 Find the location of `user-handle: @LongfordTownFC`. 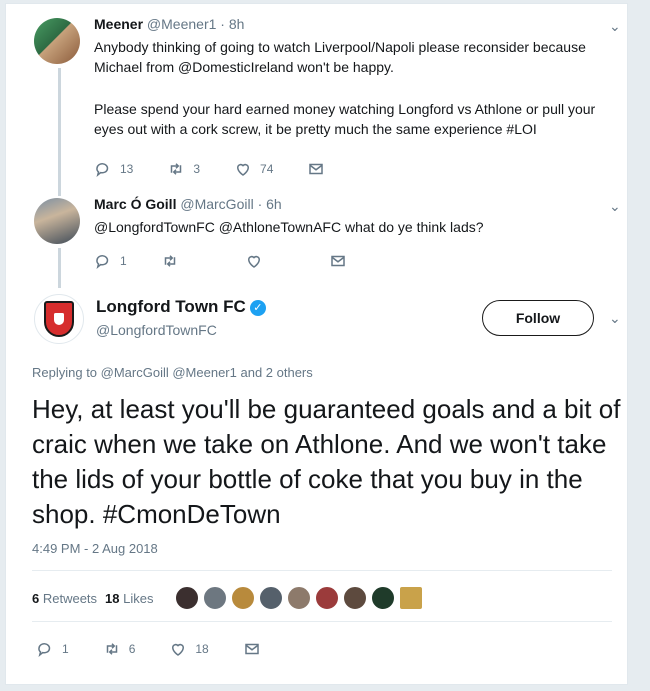

user-handle: @LongfordTownFC is located at coordinates (156, 330).